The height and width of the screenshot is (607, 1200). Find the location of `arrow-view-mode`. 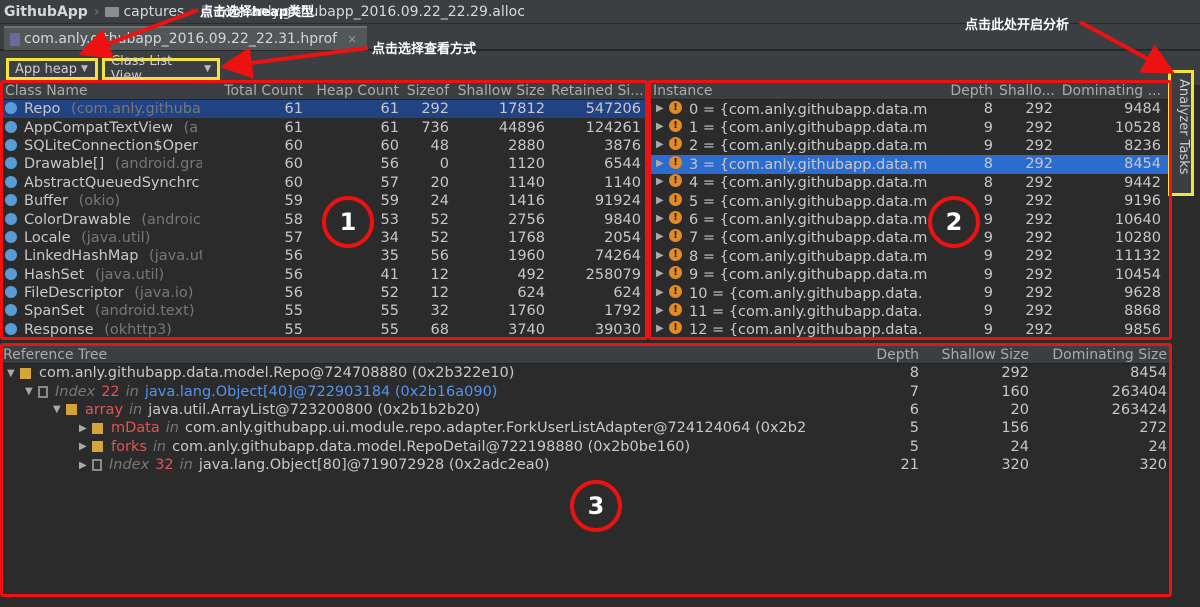

arrow-view-mode is located at coordinates (294, 62).